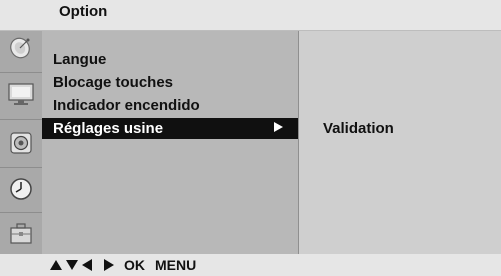 Image resolution: width=501 pixels, height=276 pixels. I want to click on menu-title: Option, so click(83, 11).